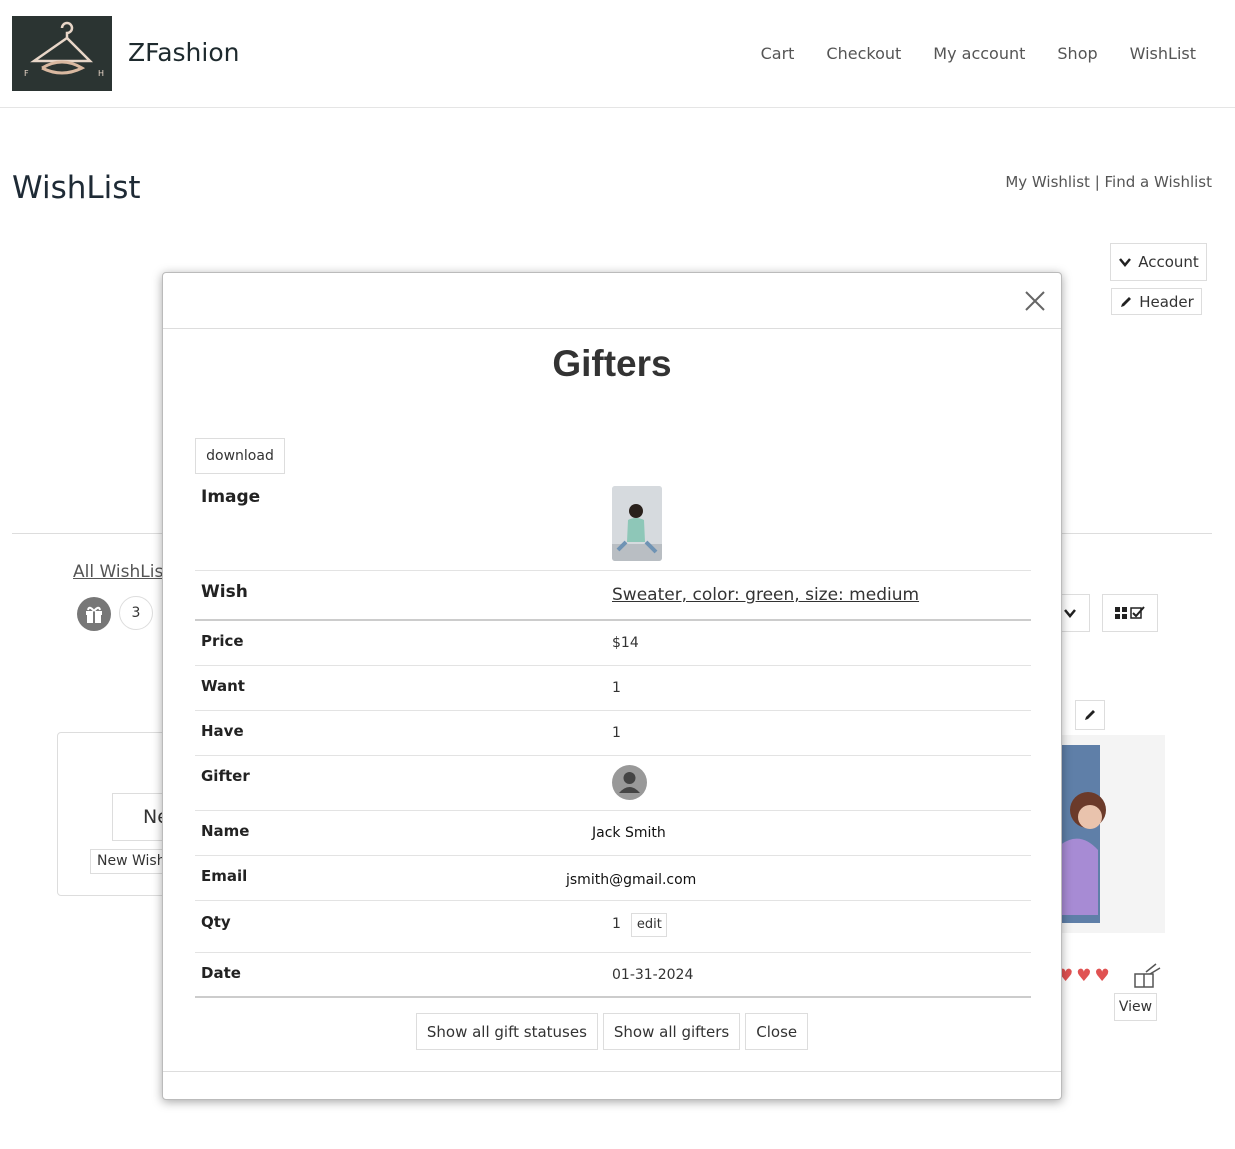  I want to click on name-value: Jack Smith, so click(629, 833).